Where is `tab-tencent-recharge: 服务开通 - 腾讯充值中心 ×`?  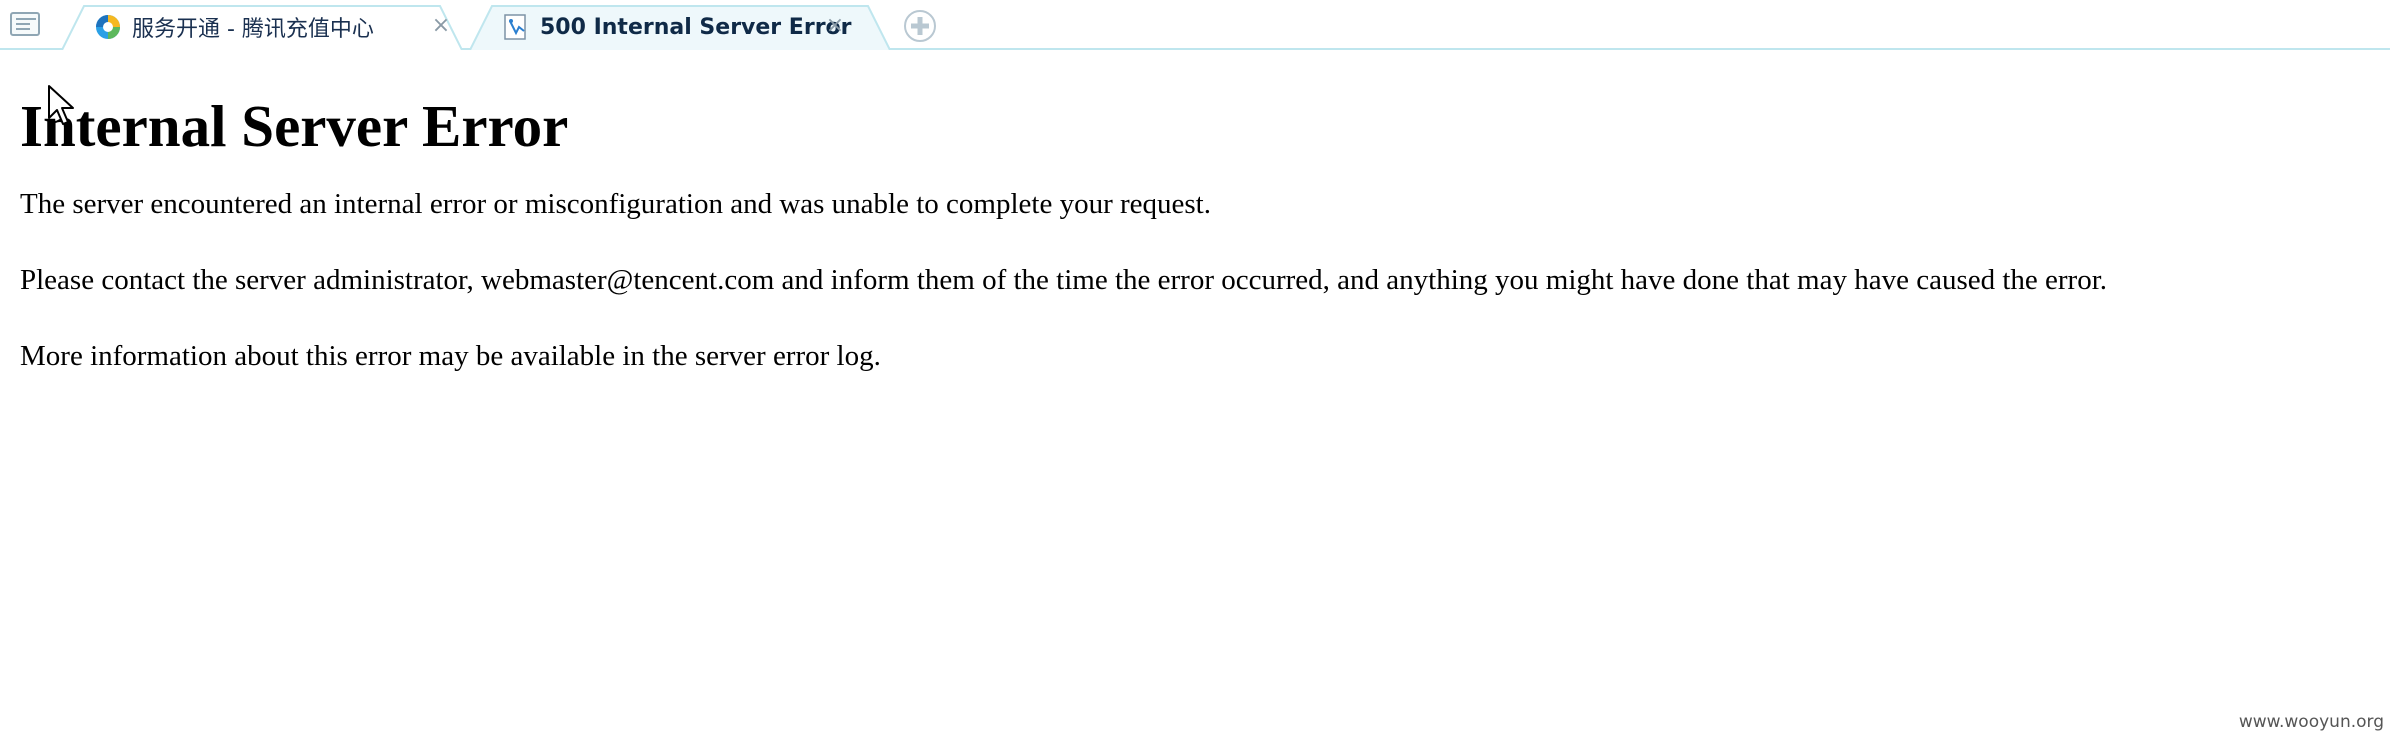
tab-tencent-recharge: 服务开通 - 腾讯充值中心 × is located at coordinates (262, 27).